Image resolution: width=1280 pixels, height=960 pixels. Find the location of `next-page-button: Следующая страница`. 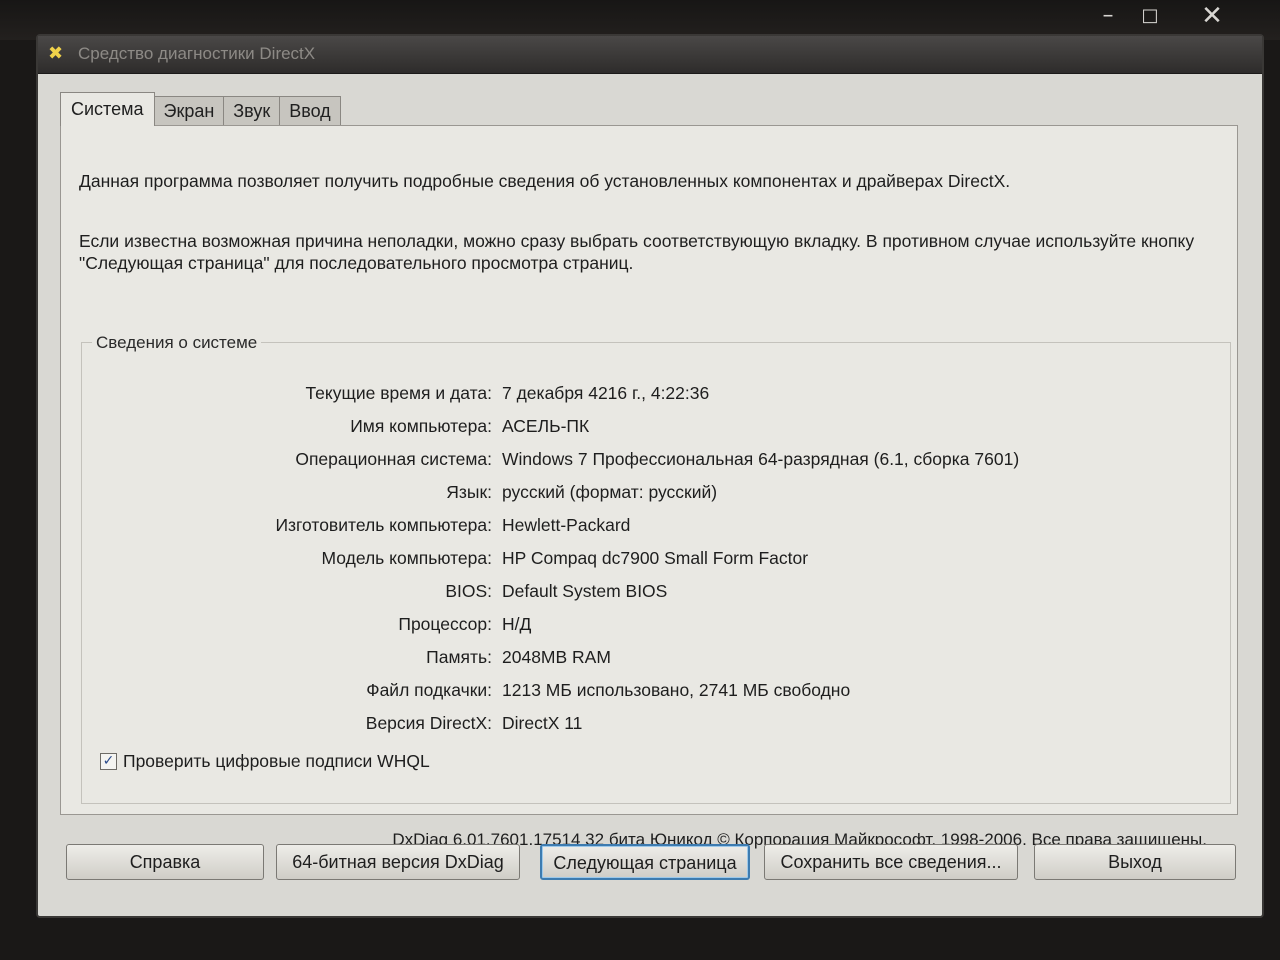

next-page-button: Следующая страница is located at coordinates (645, 862).